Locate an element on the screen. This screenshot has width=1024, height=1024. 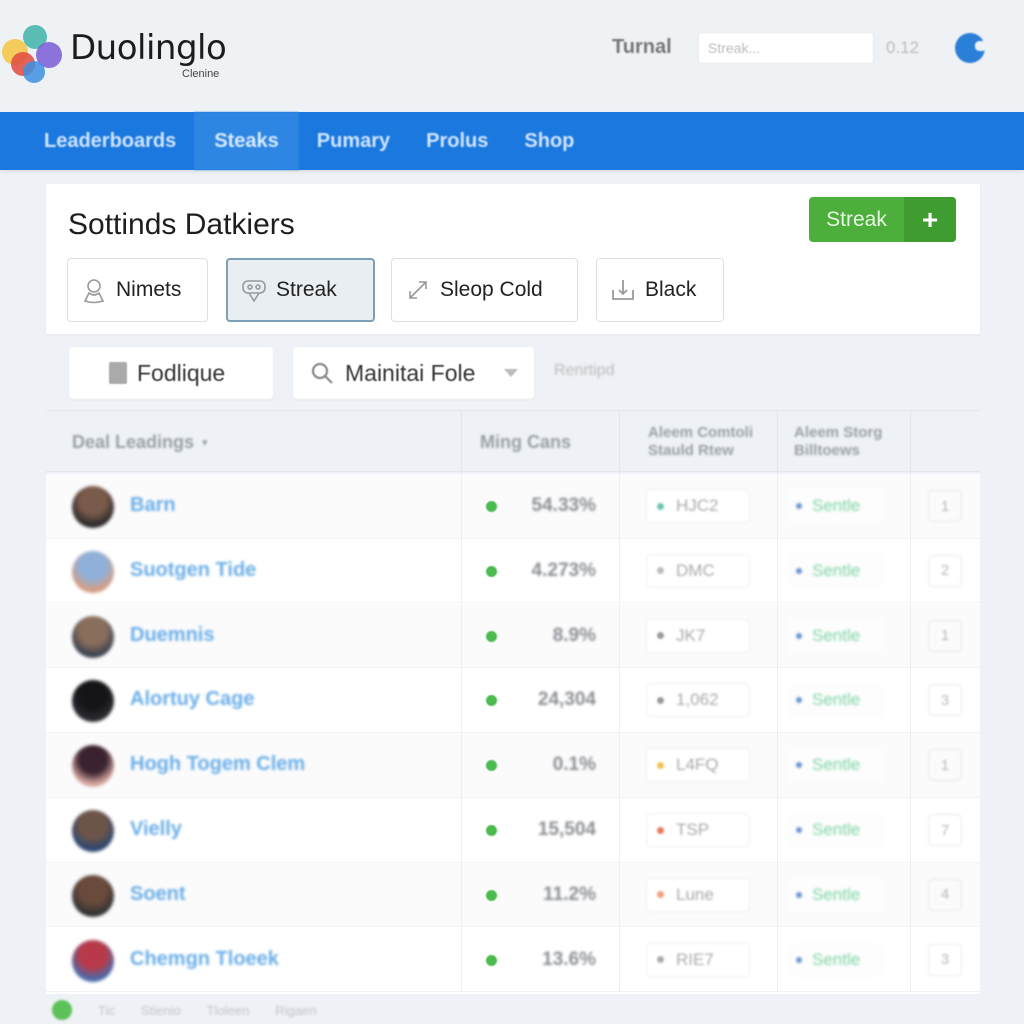
column-header-label: Deal Leadings is located at coordinates (133, 441).